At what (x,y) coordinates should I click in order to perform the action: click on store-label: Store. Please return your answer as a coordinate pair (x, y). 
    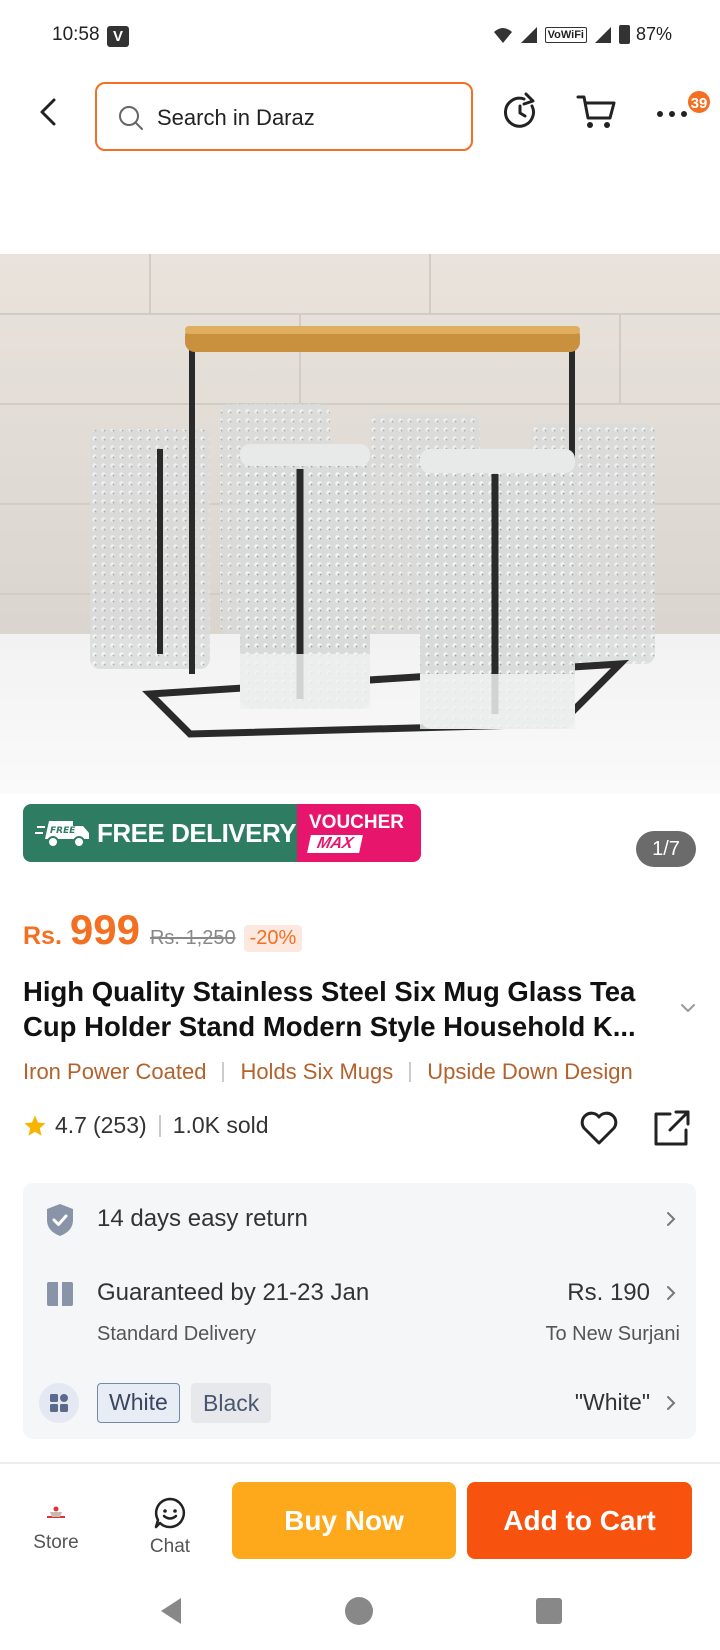
    Looking at the image, I should click on (56, 1542).